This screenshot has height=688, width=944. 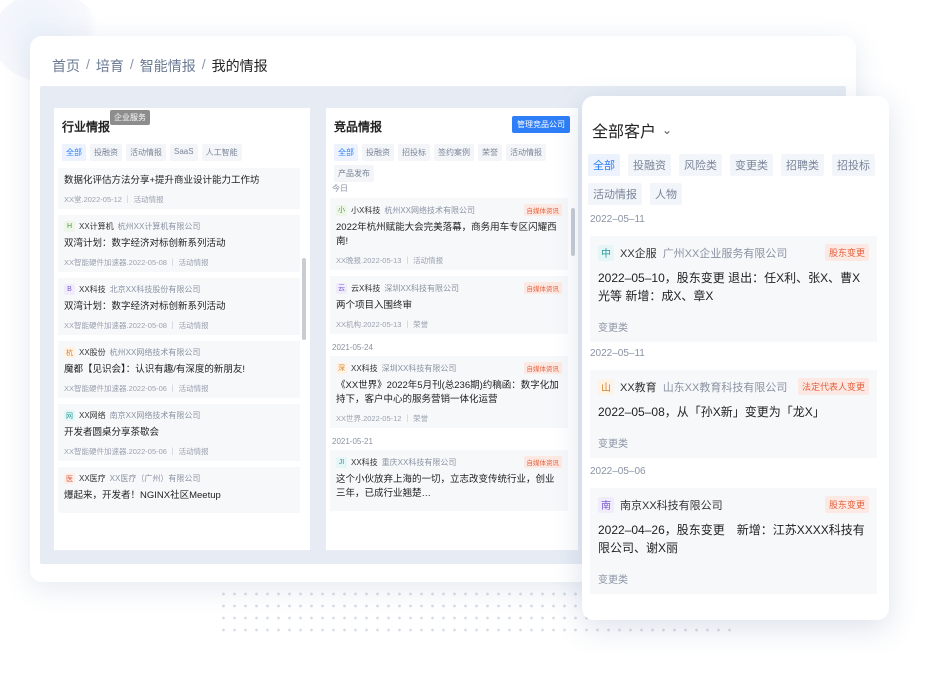 I want to click on tab-4: 招聘类, so click(x=802, y=165).